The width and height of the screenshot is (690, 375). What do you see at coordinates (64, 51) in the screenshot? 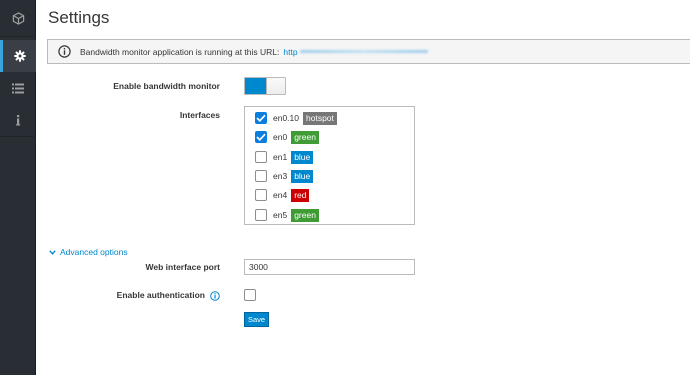
I see `info-circle-icon` at bounding box center [64, 51].